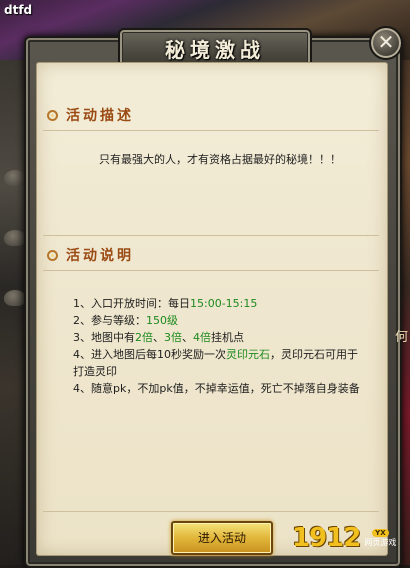 This screenshot has height=568, width=410. I want to click on section-header-rules: 活动说明, so click(90, 255).